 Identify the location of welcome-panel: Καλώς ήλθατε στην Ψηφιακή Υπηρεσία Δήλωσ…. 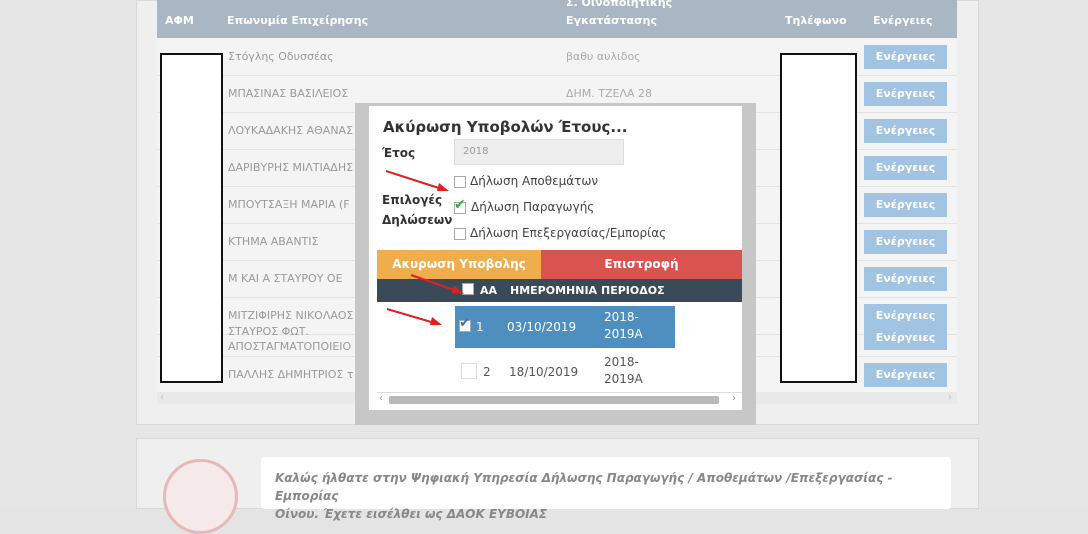
(557, 486).